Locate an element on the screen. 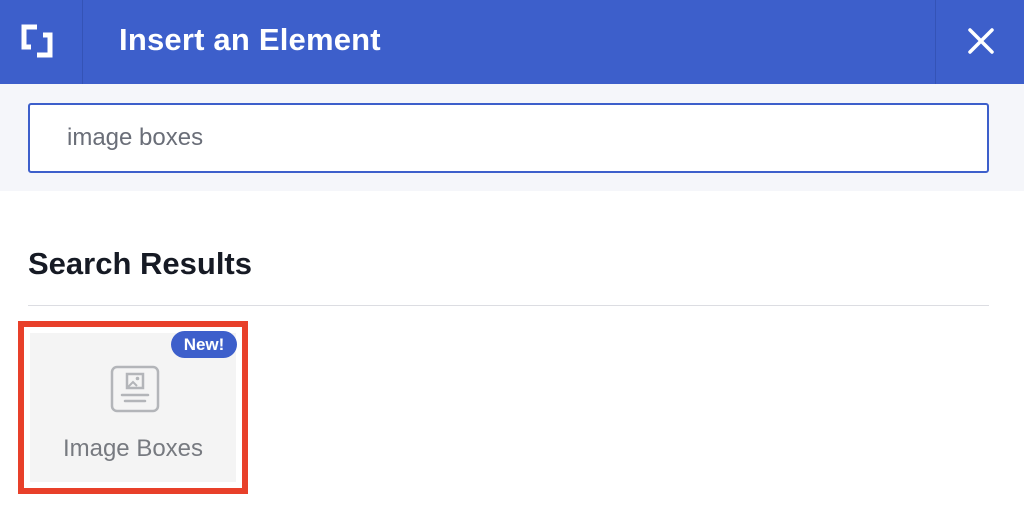  brackets-logo-icon is located at coordinates (37, 41).